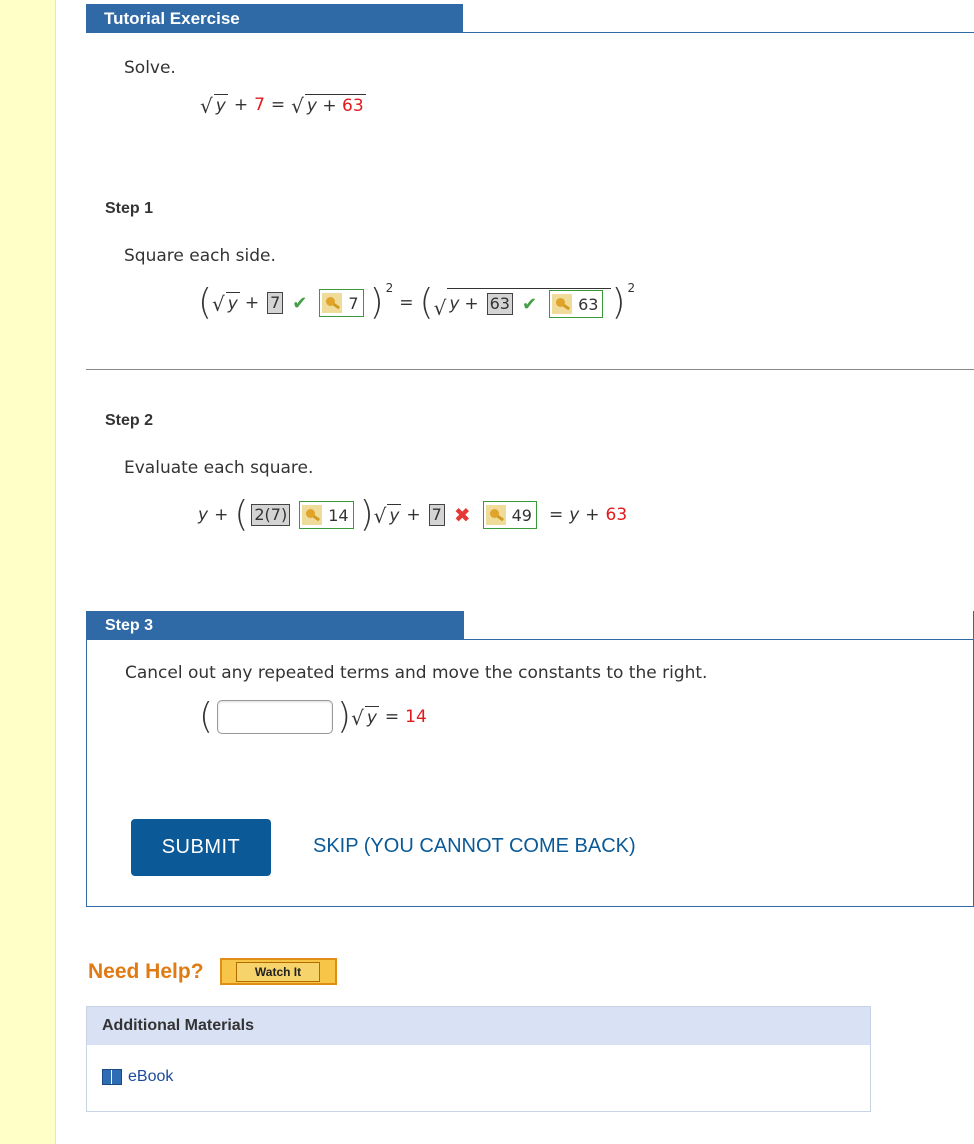 Image resolution: width=974 pixels, height=1144 pixels. What do you see at coordinates (718, 32) in the screenshot?
I see `header-rule` at bounding box center [718, 32].